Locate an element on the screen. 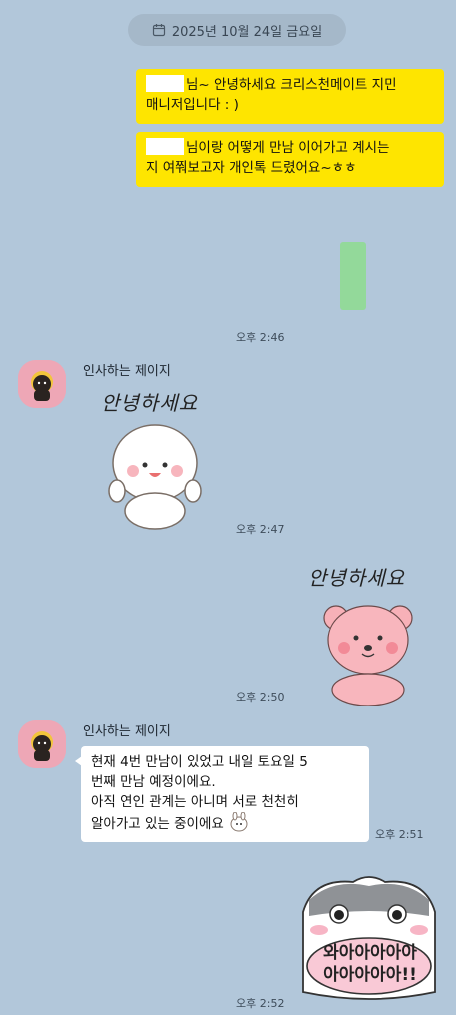  message-time: 오후 2:46 is located at coordinates (260, 337).